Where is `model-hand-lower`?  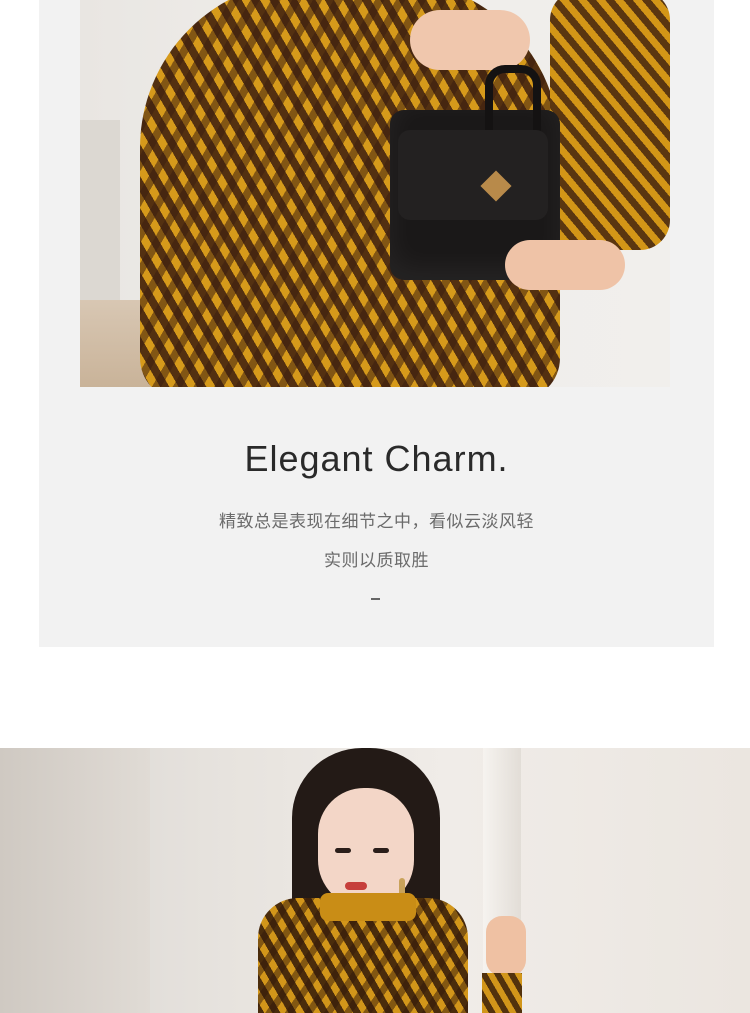
model-hand-lower is located at coordinates (565, 265).